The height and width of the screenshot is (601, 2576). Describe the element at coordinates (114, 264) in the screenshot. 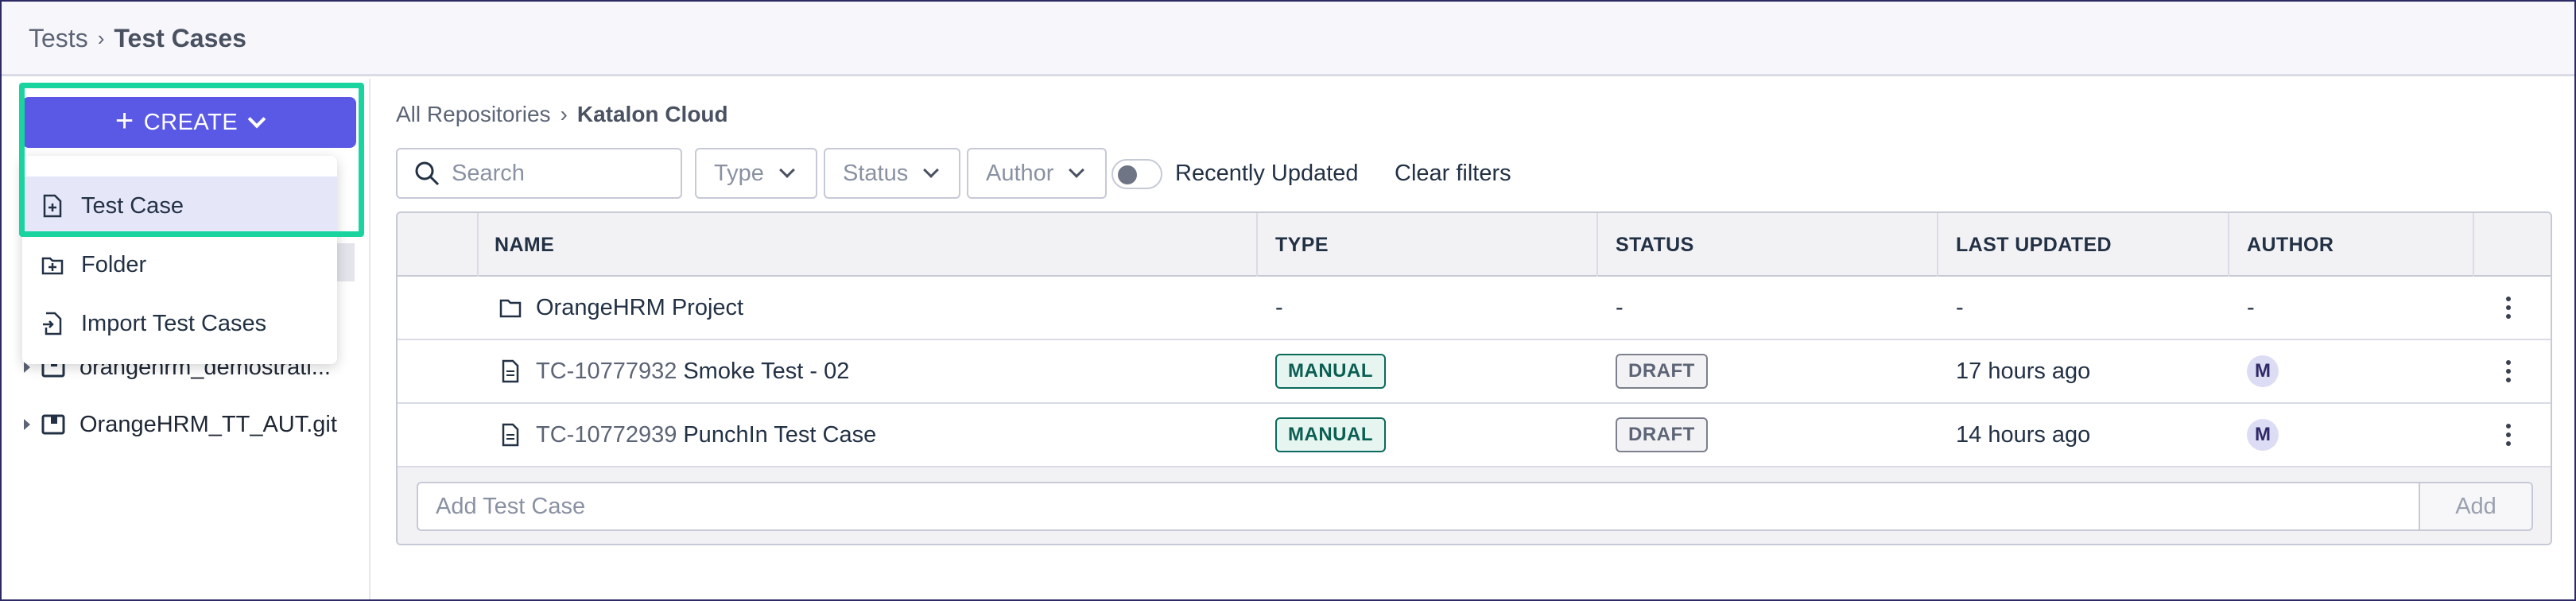

I see `menu-item-label: Folder` at that location.